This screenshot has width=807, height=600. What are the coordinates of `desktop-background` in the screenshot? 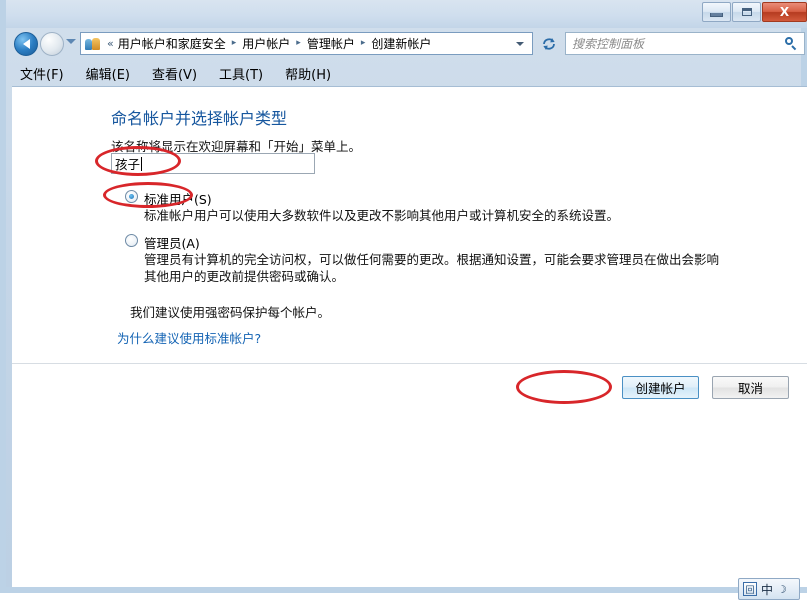 It's located at (403, 596).